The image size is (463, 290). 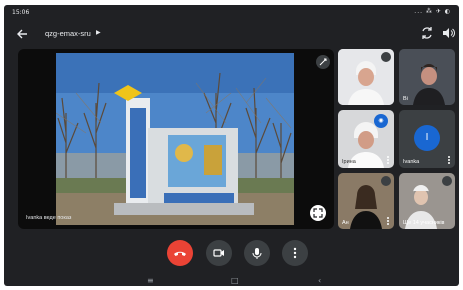 What do you see at coordinates (427, 77) in the screenshot?
I see `participant-tile: Ві` at bounding box center [427, 77].